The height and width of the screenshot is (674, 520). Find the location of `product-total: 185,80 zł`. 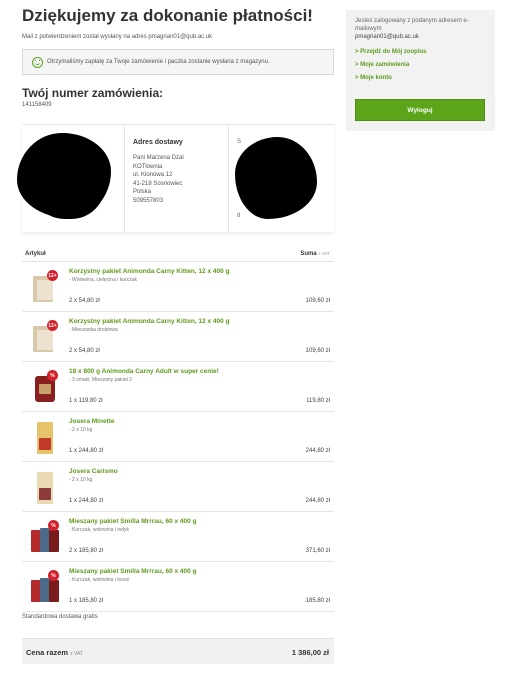

product-total: 185,80 zł is located at coordinates (317, 601).